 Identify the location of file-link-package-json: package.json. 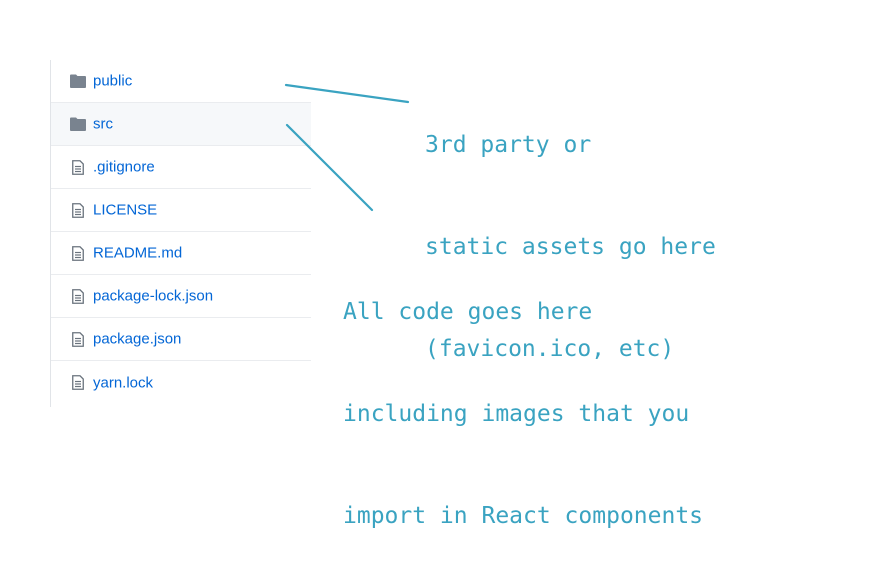
(137, 339).